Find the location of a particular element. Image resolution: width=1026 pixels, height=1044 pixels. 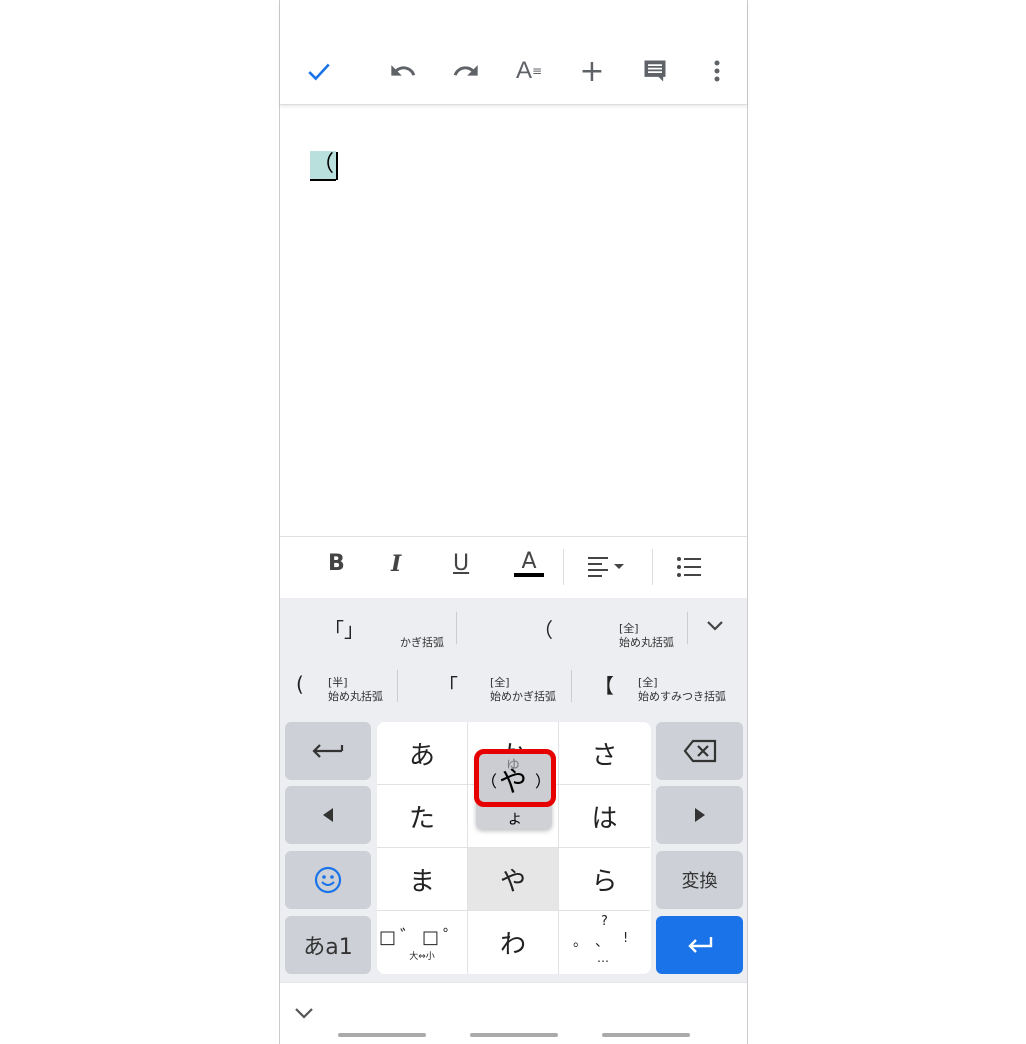

composing-text: （ is located at coordinates (324, 166).